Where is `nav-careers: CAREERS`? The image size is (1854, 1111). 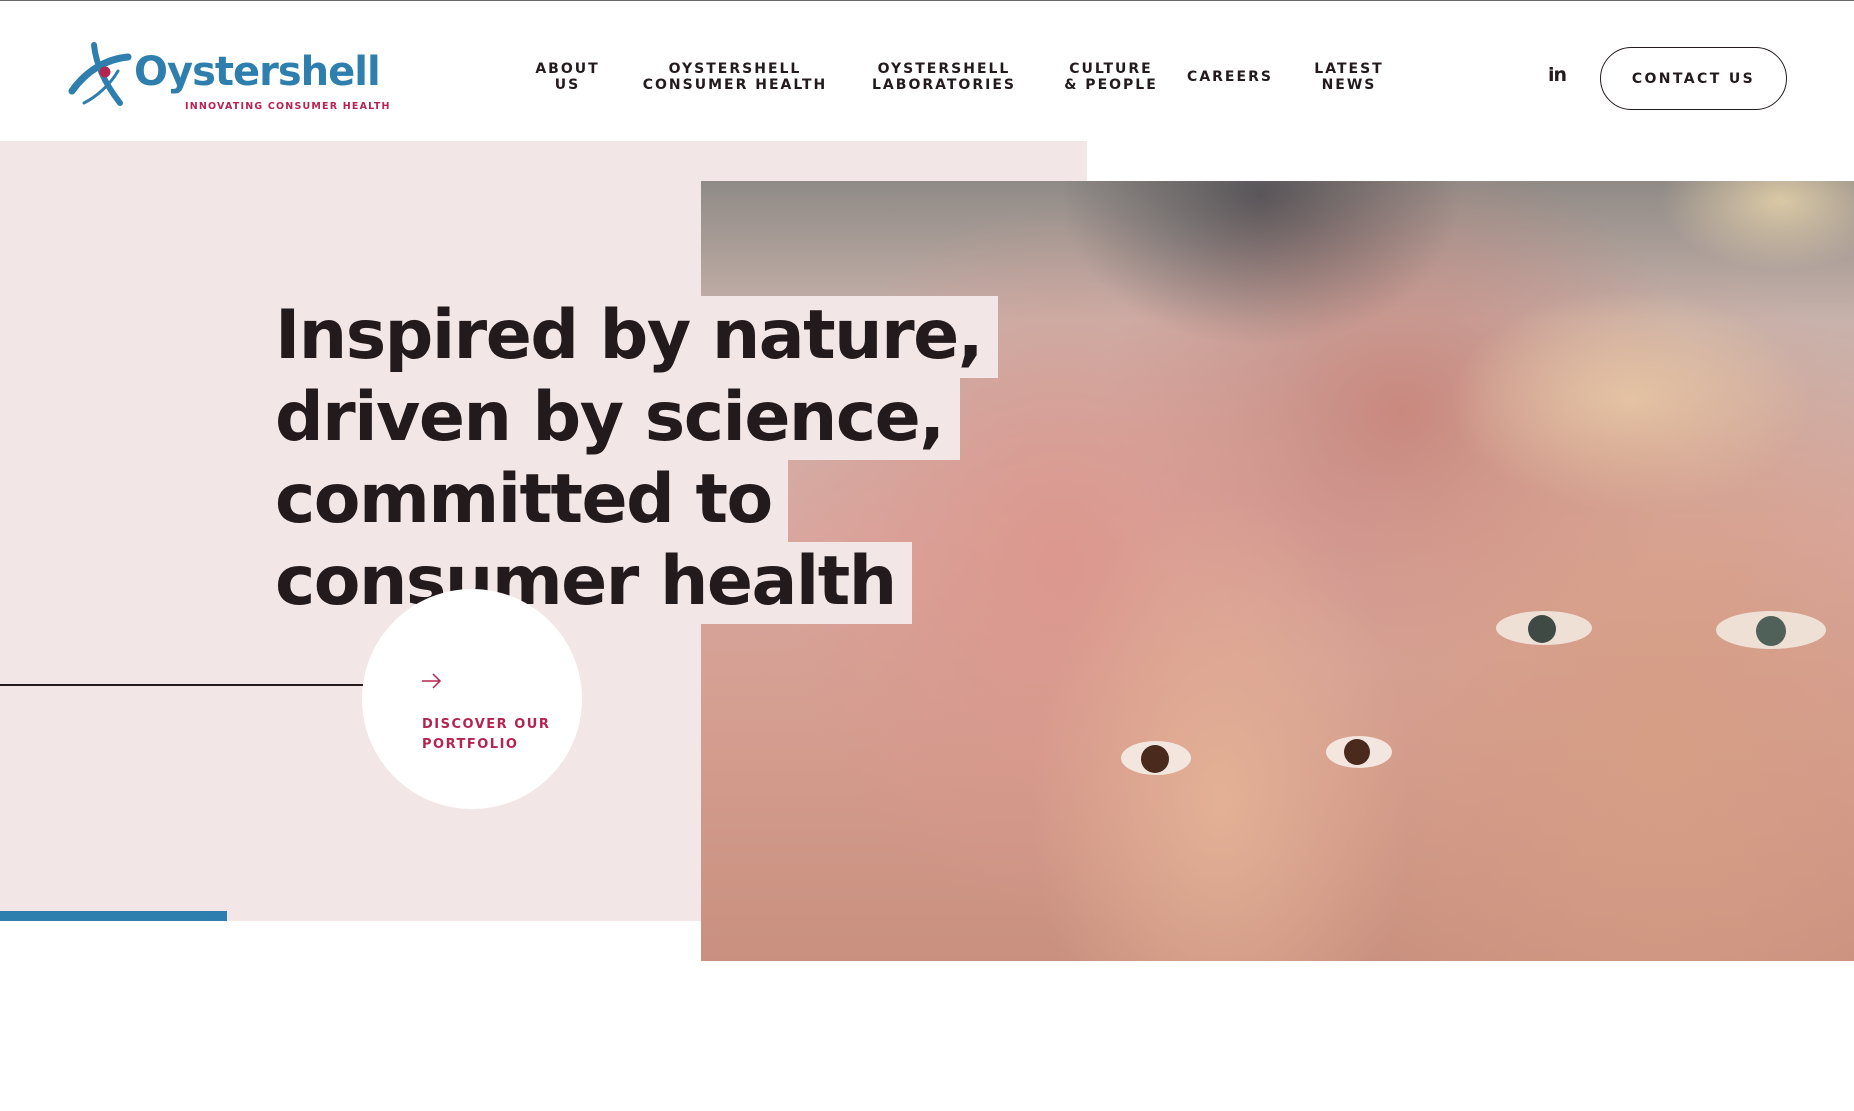 nav-careers: CAREERS is located at coordinates (1230, 77).